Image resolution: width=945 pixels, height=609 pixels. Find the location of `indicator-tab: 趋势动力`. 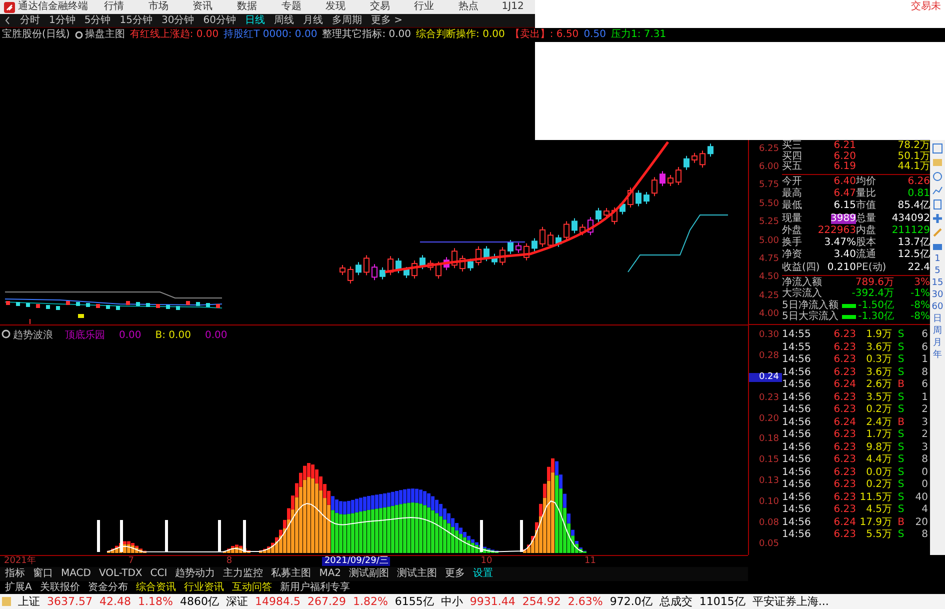

indicator-tab: 趋势动力 is located at coordinates (195, 574).